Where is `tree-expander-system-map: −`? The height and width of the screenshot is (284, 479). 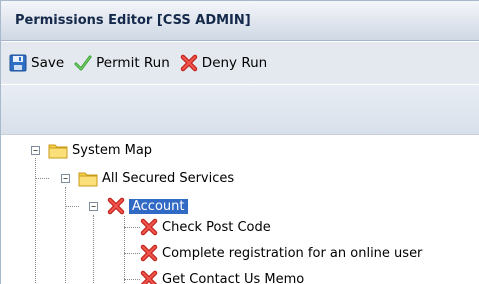 tree-expander-system-map: − is located at coordinates (35, 150).